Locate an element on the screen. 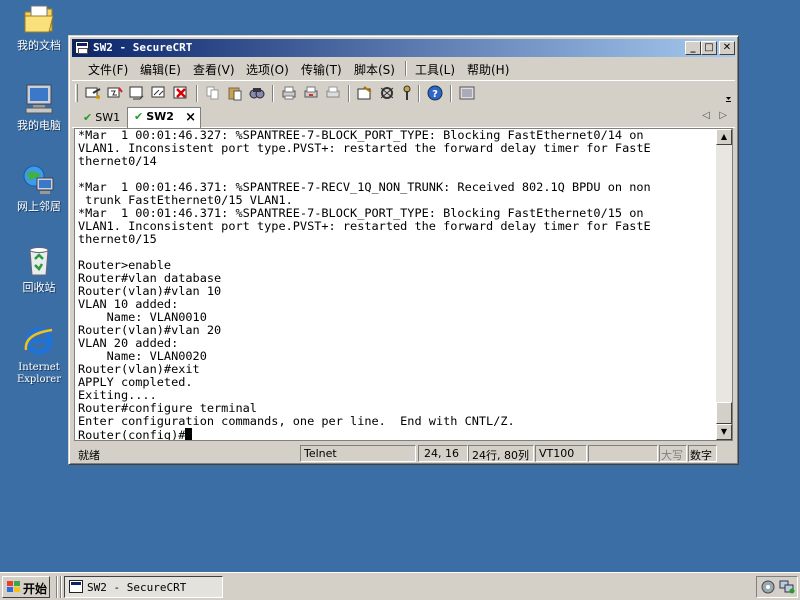 This screenshot has height=600, width=800. desktop-icon-label: 网上邻居 is located at coordinates (39, 206).